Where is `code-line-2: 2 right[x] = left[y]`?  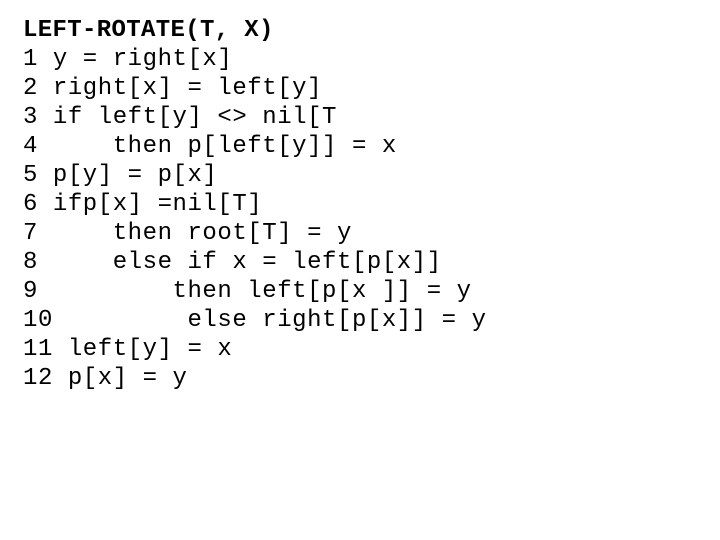
code-line-2: 2 right[x] = left[y] is located at coordinates (173, 88).